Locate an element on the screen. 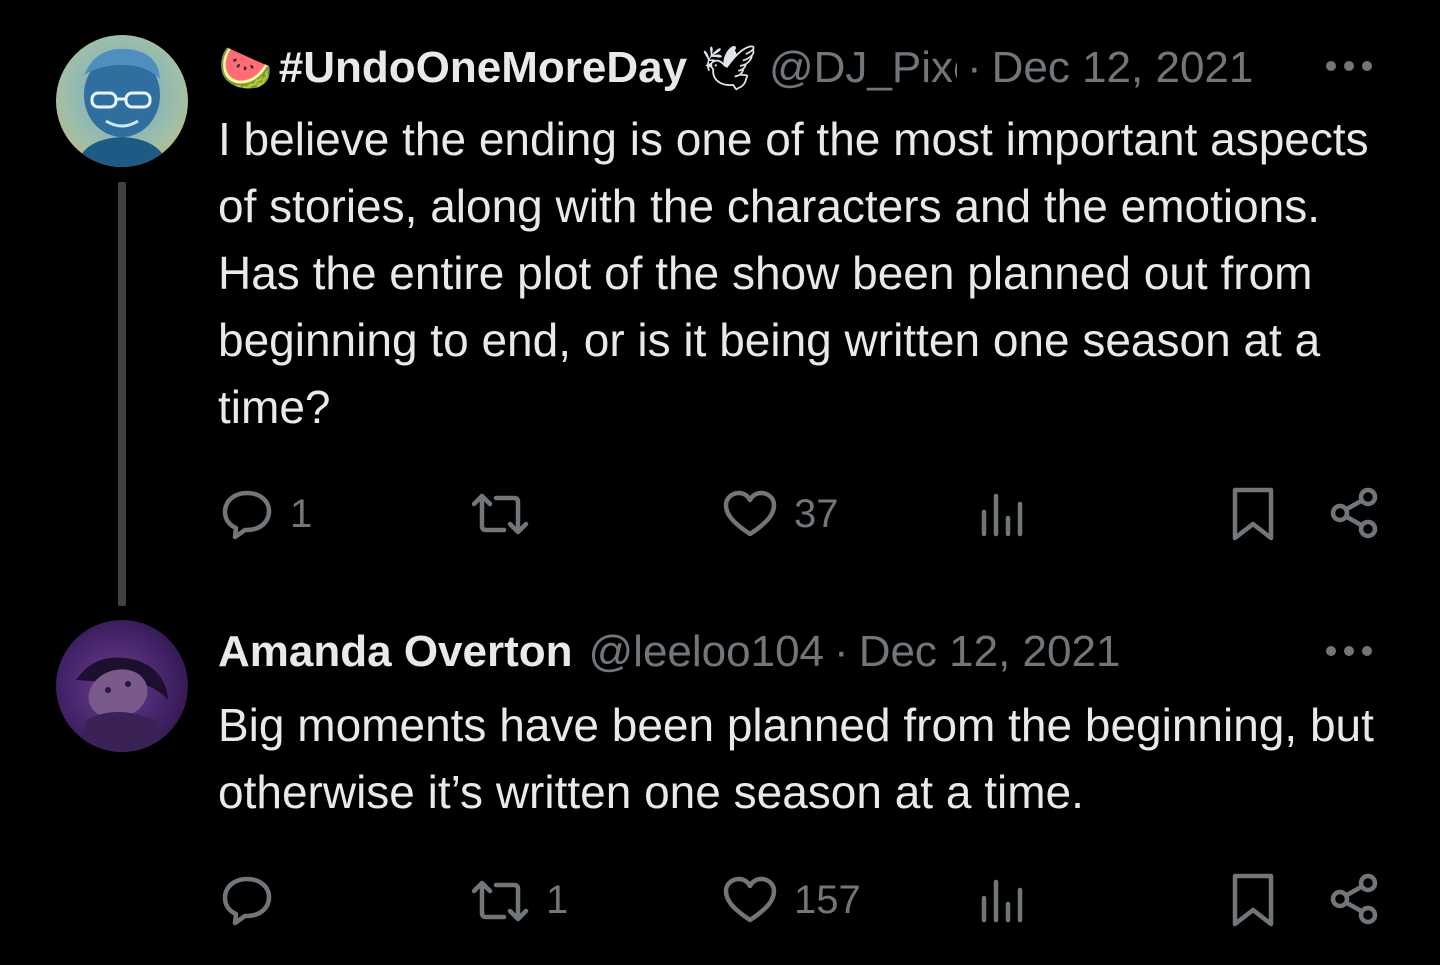 Image resolution: width=1440 pixels, height=965 pixels. user-handle: @leeloo104 is located at coordinates (707, 652).